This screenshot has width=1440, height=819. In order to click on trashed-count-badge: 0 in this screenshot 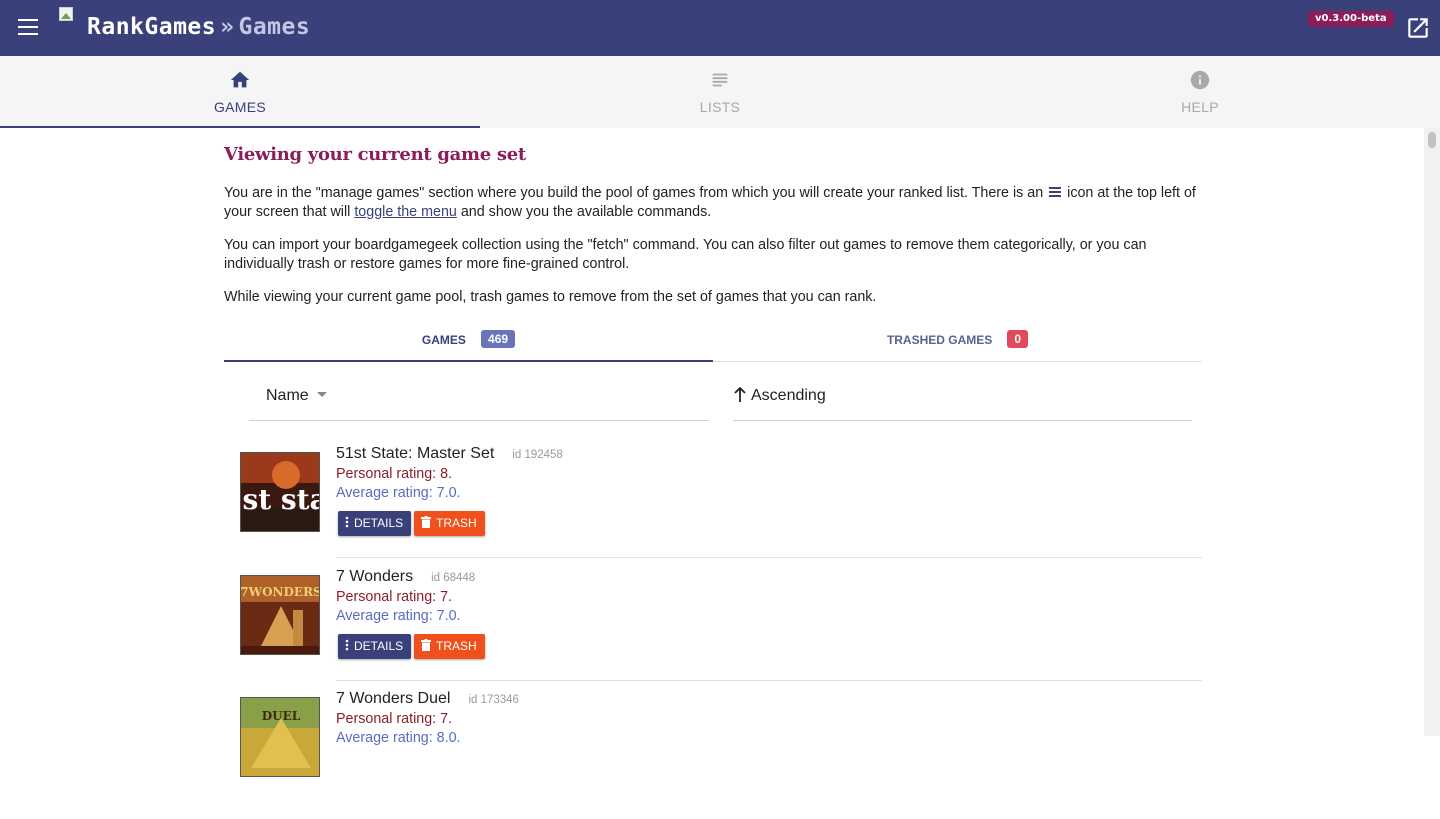, I will do `click(1018, 339)`.